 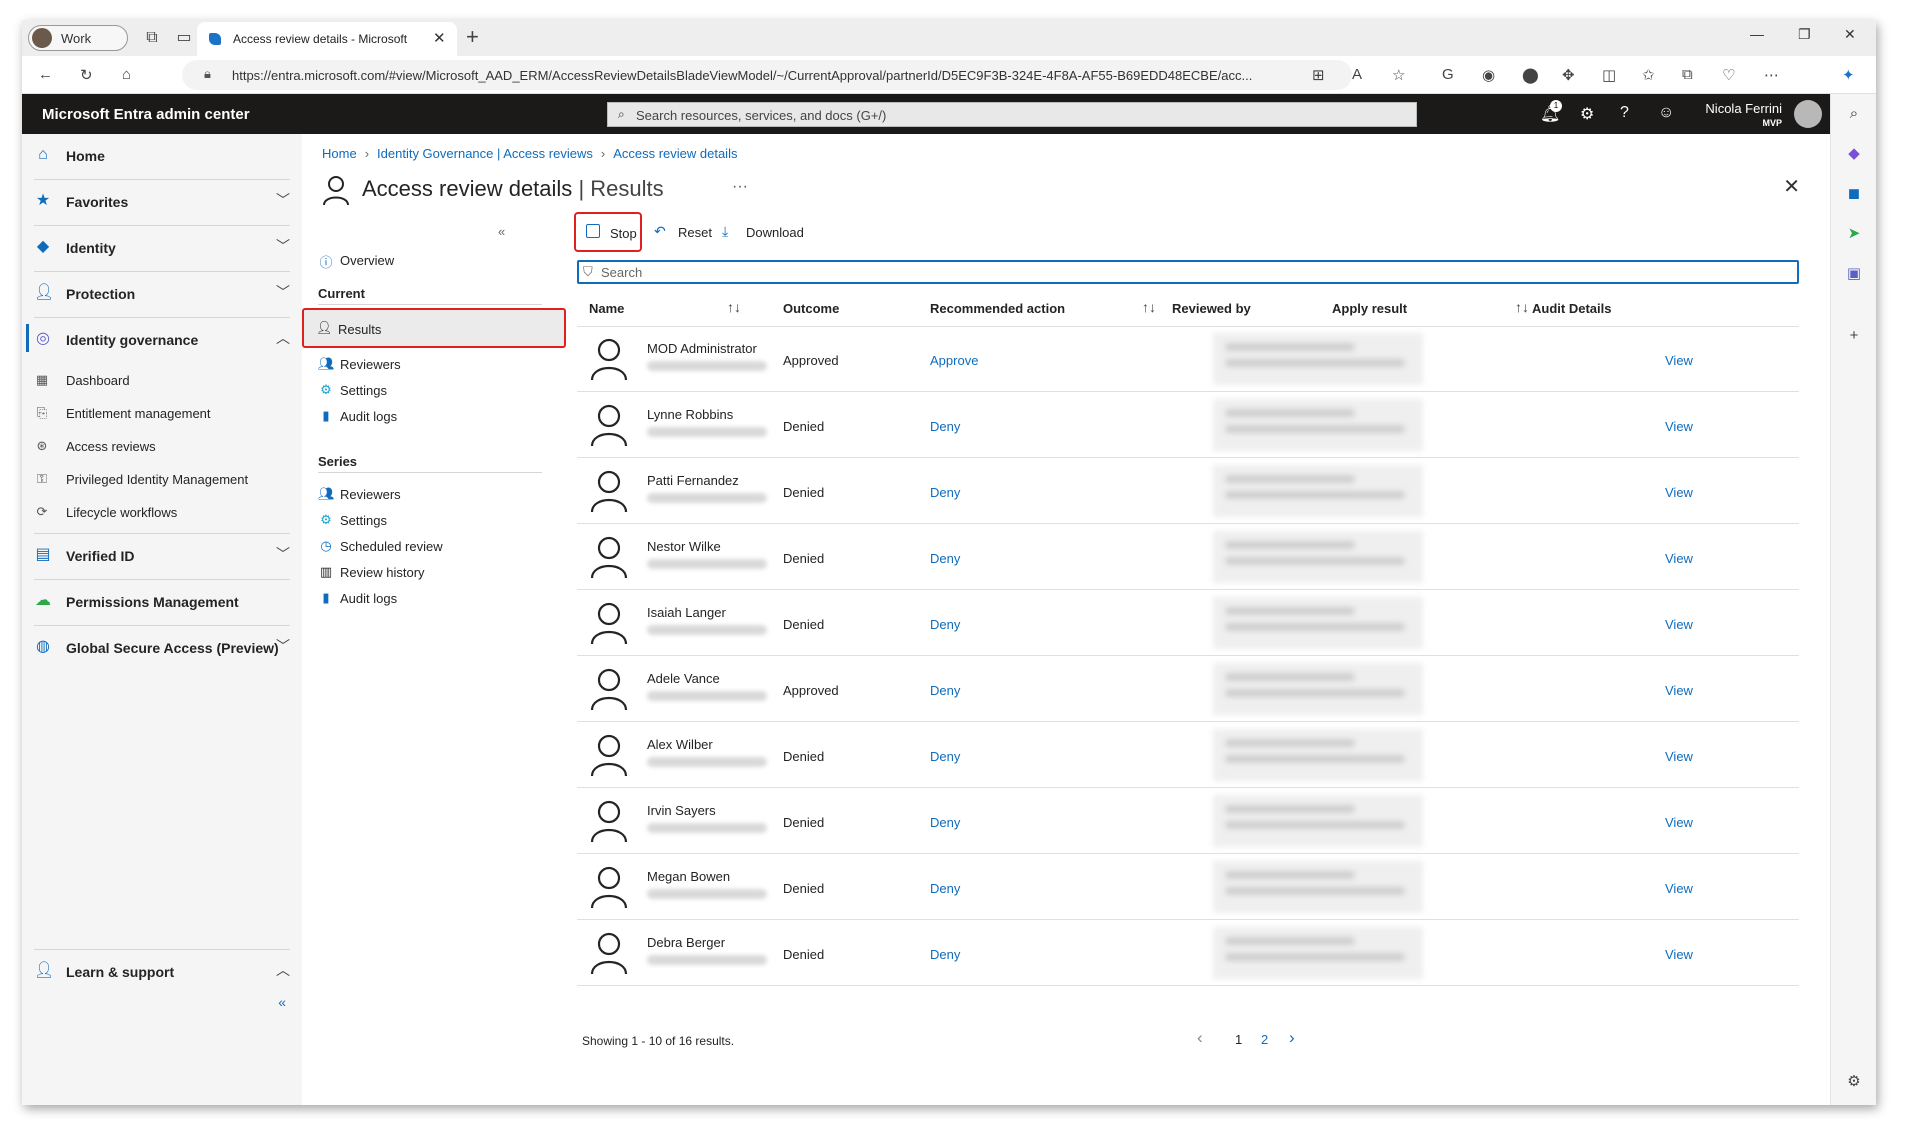 I want to click on feedback-icon: ☺, so click(x=1666, y=113).